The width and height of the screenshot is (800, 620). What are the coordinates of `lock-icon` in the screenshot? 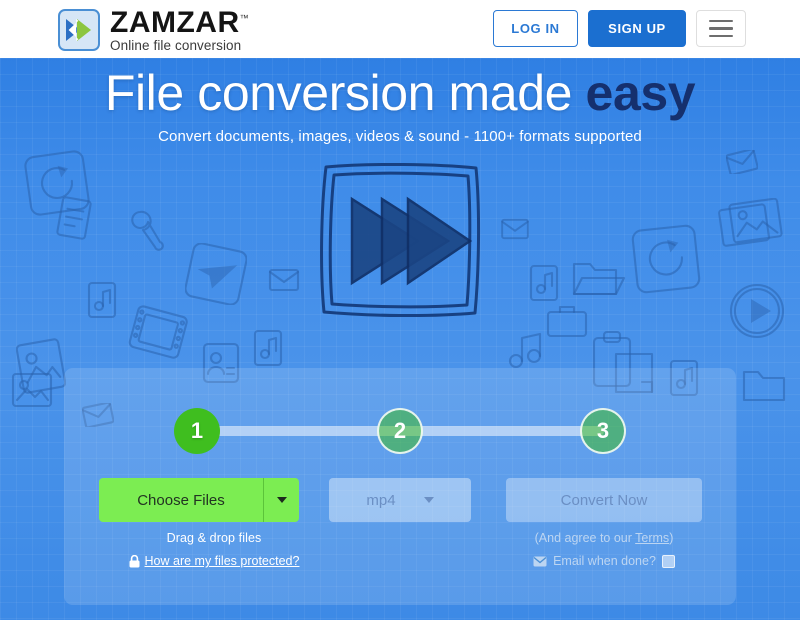 It's located at (134, 560).